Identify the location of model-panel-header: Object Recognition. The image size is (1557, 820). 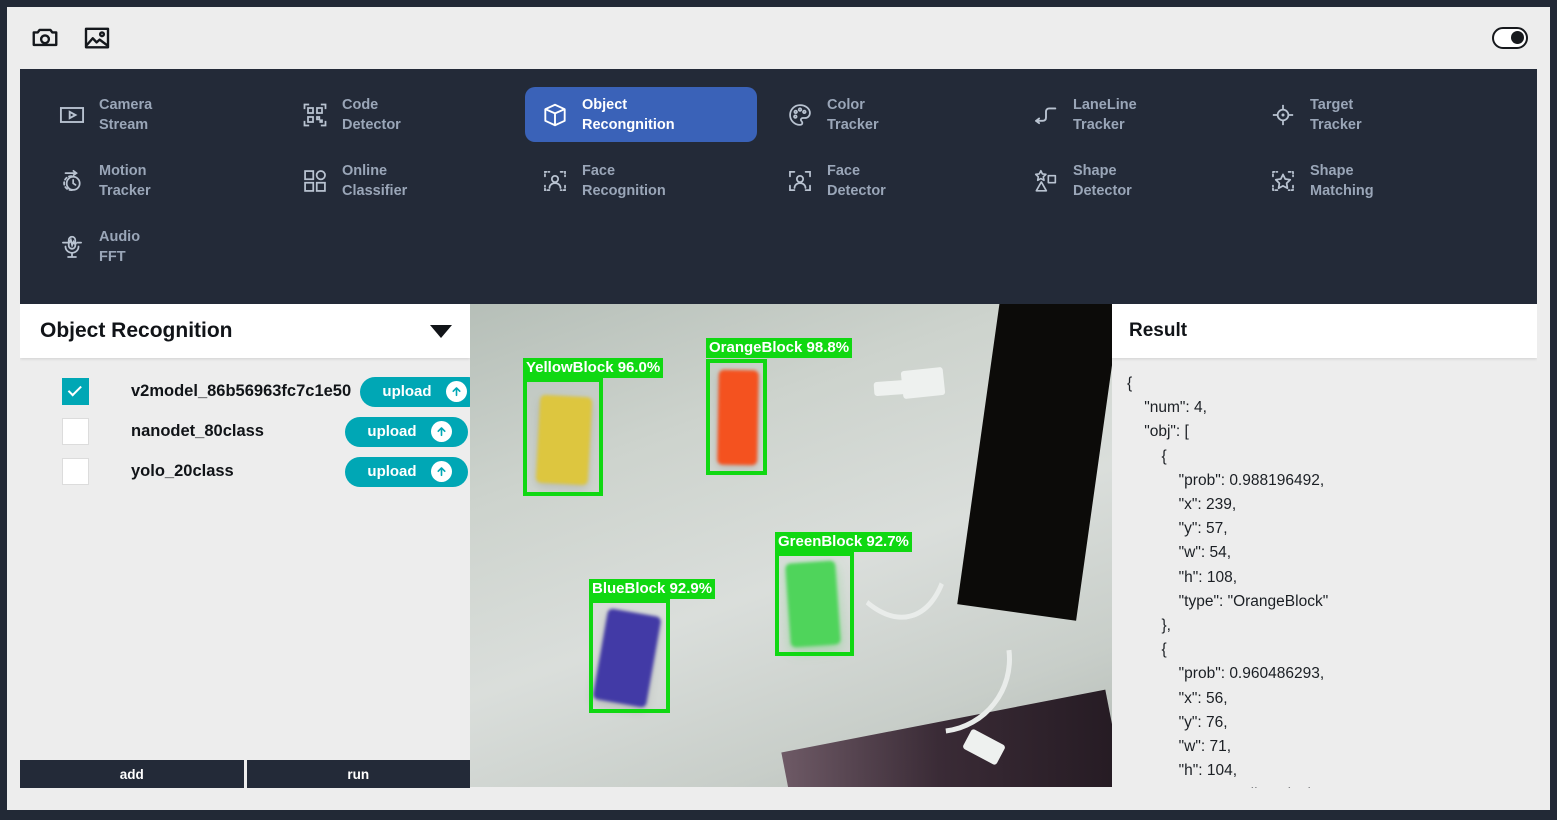
(245, 331).